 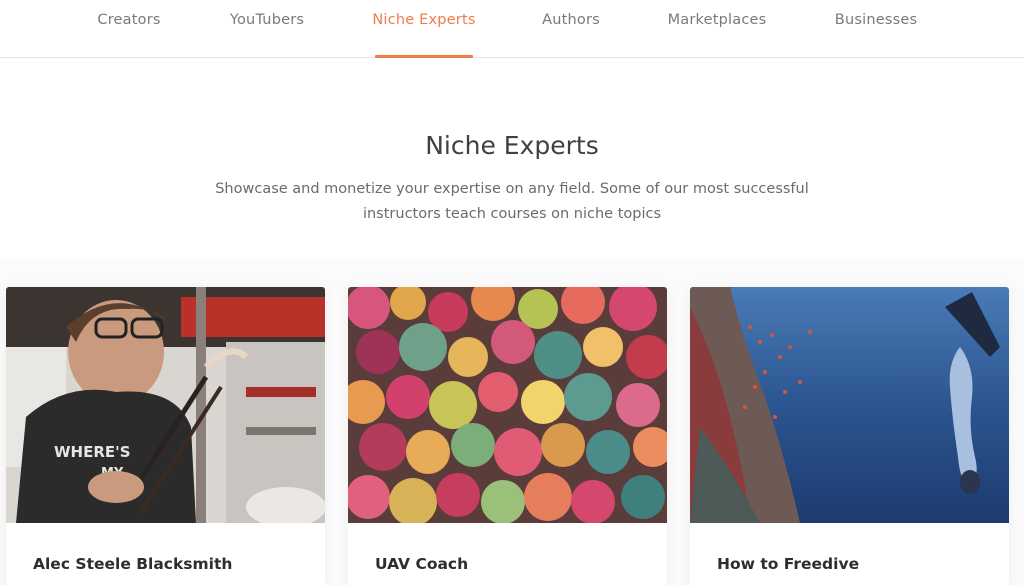 I want to click on tab-businesses: Businesses, so click(x=876, y=29).